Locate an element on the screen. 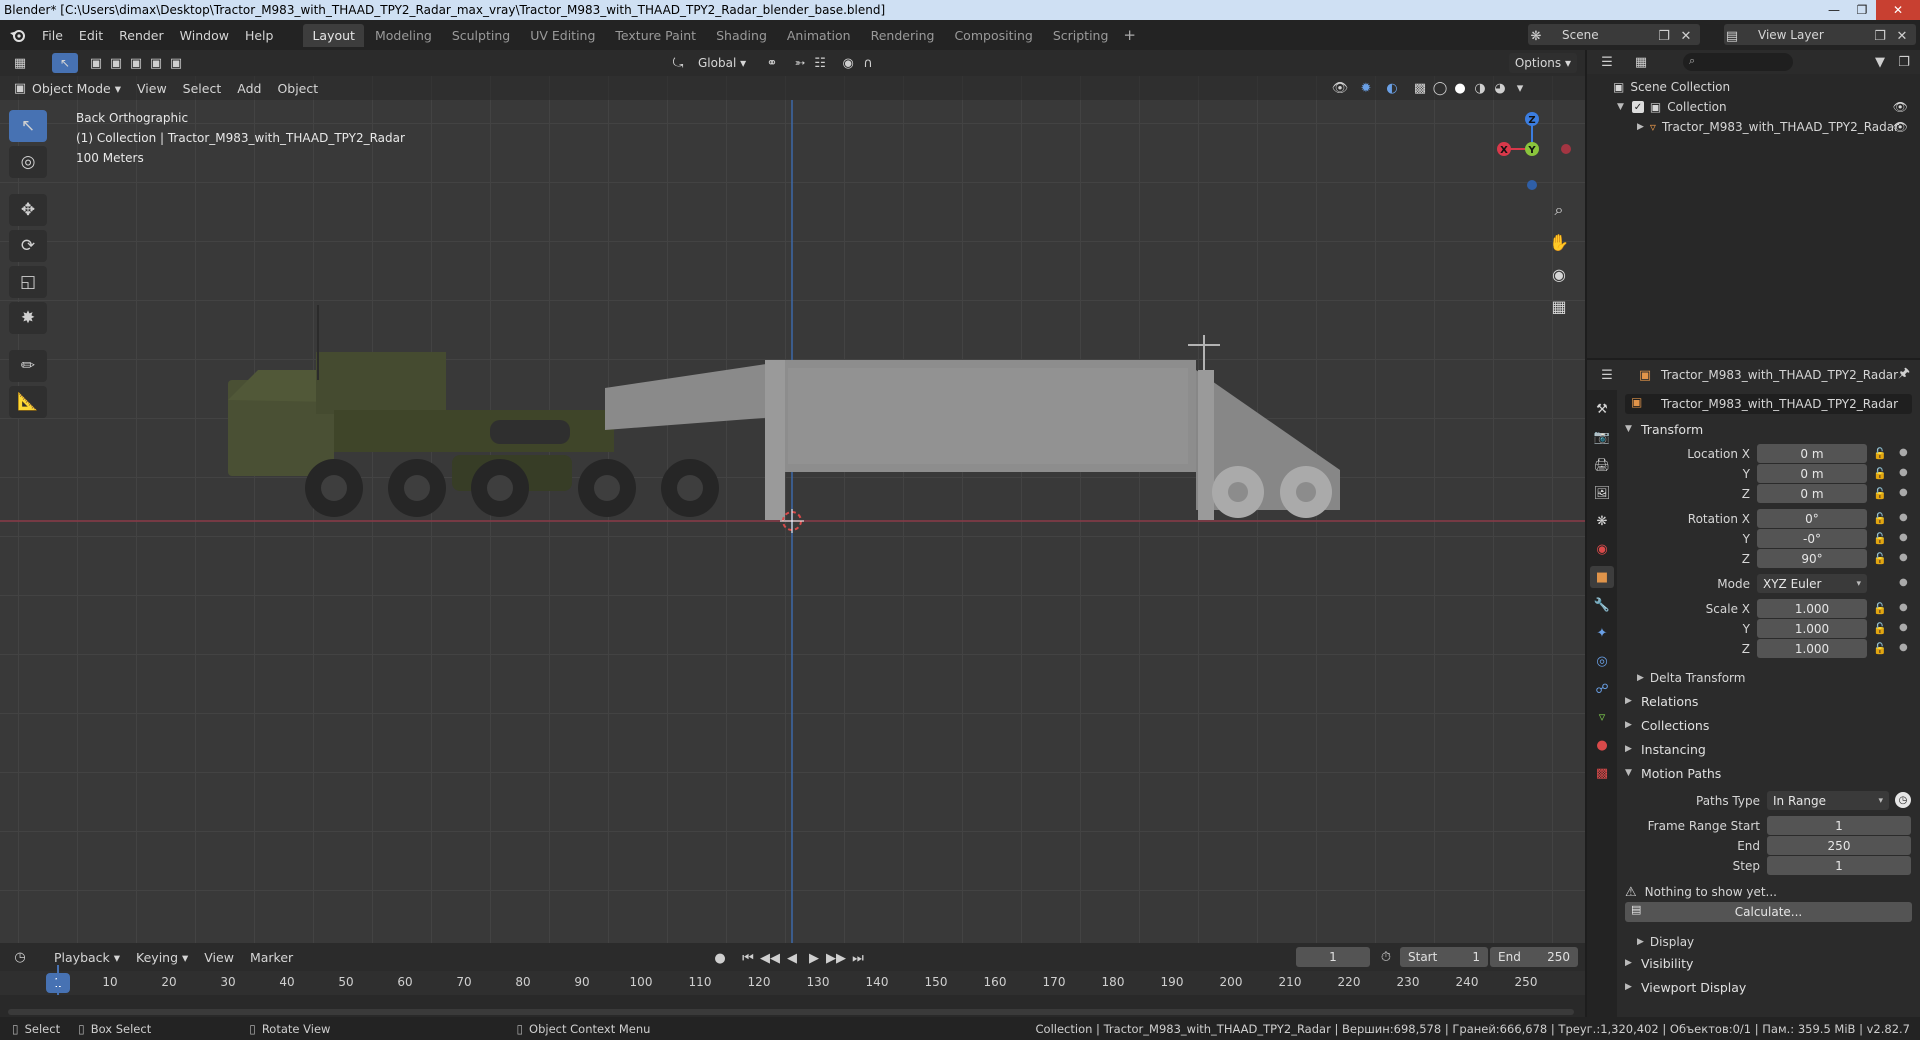 This screenshot has width=1920, height=1040. properties-editor-type-icon: ☰ is located at coordinates (1607, 375).